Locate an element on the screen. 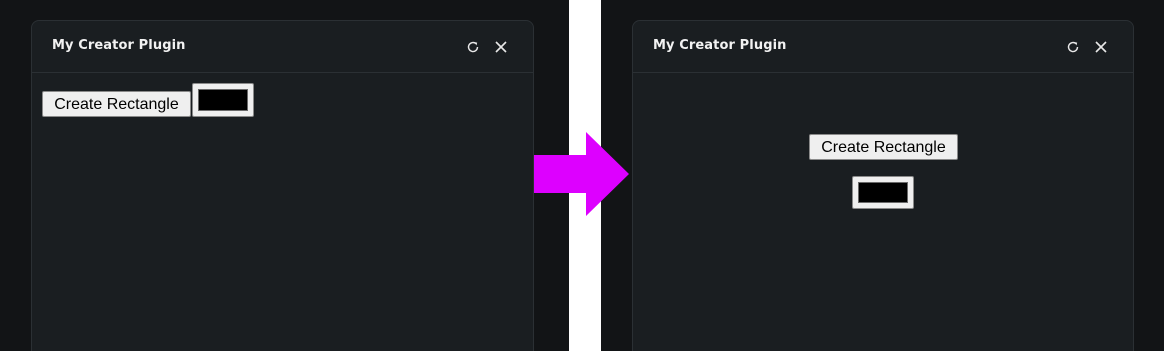 Image resolution: width=1164 pixels, height=351 pixels. before-window-title: My Creator Plugin is located at coordinates (119, 45).